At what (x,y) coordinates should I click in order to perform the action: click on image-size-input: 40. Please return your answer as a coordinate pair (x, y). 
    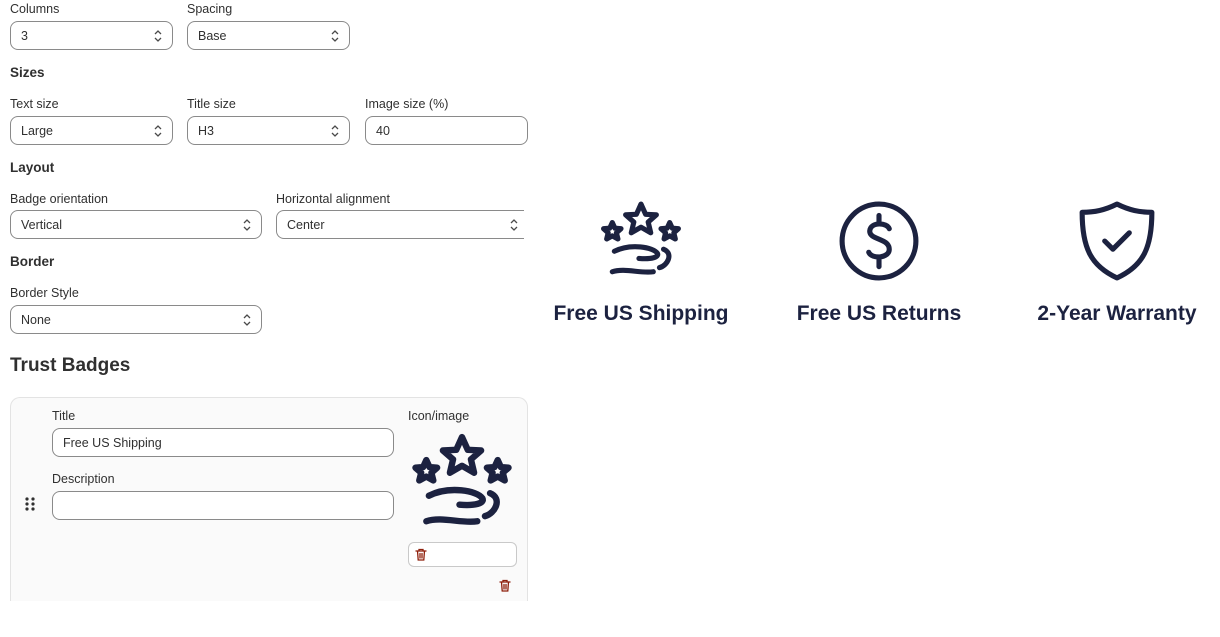
    Looking at the image, I should click on (446, 130).